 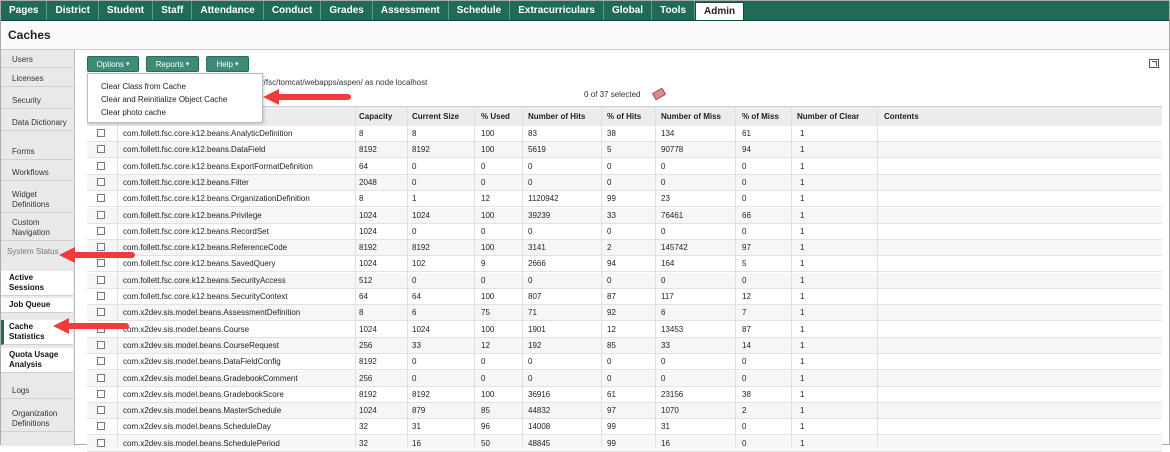 What do you see at coordinates (37, 79) in the screenshot?
I see `sidebar-item-licenses: Licenses` at bounding box center [37, 79].